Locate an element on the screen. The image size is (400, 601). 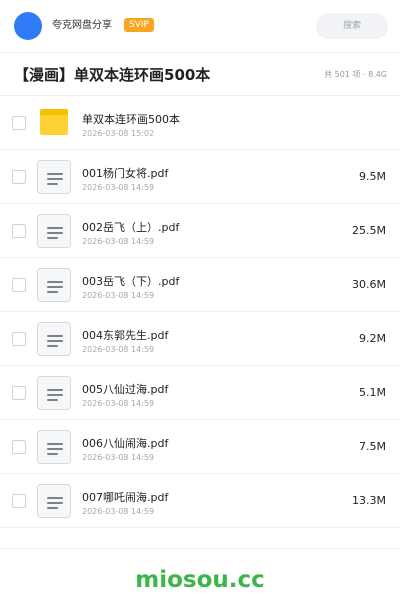
page-title: 【漫画】单双本连环画500本 is located at coordinates (112, 75).